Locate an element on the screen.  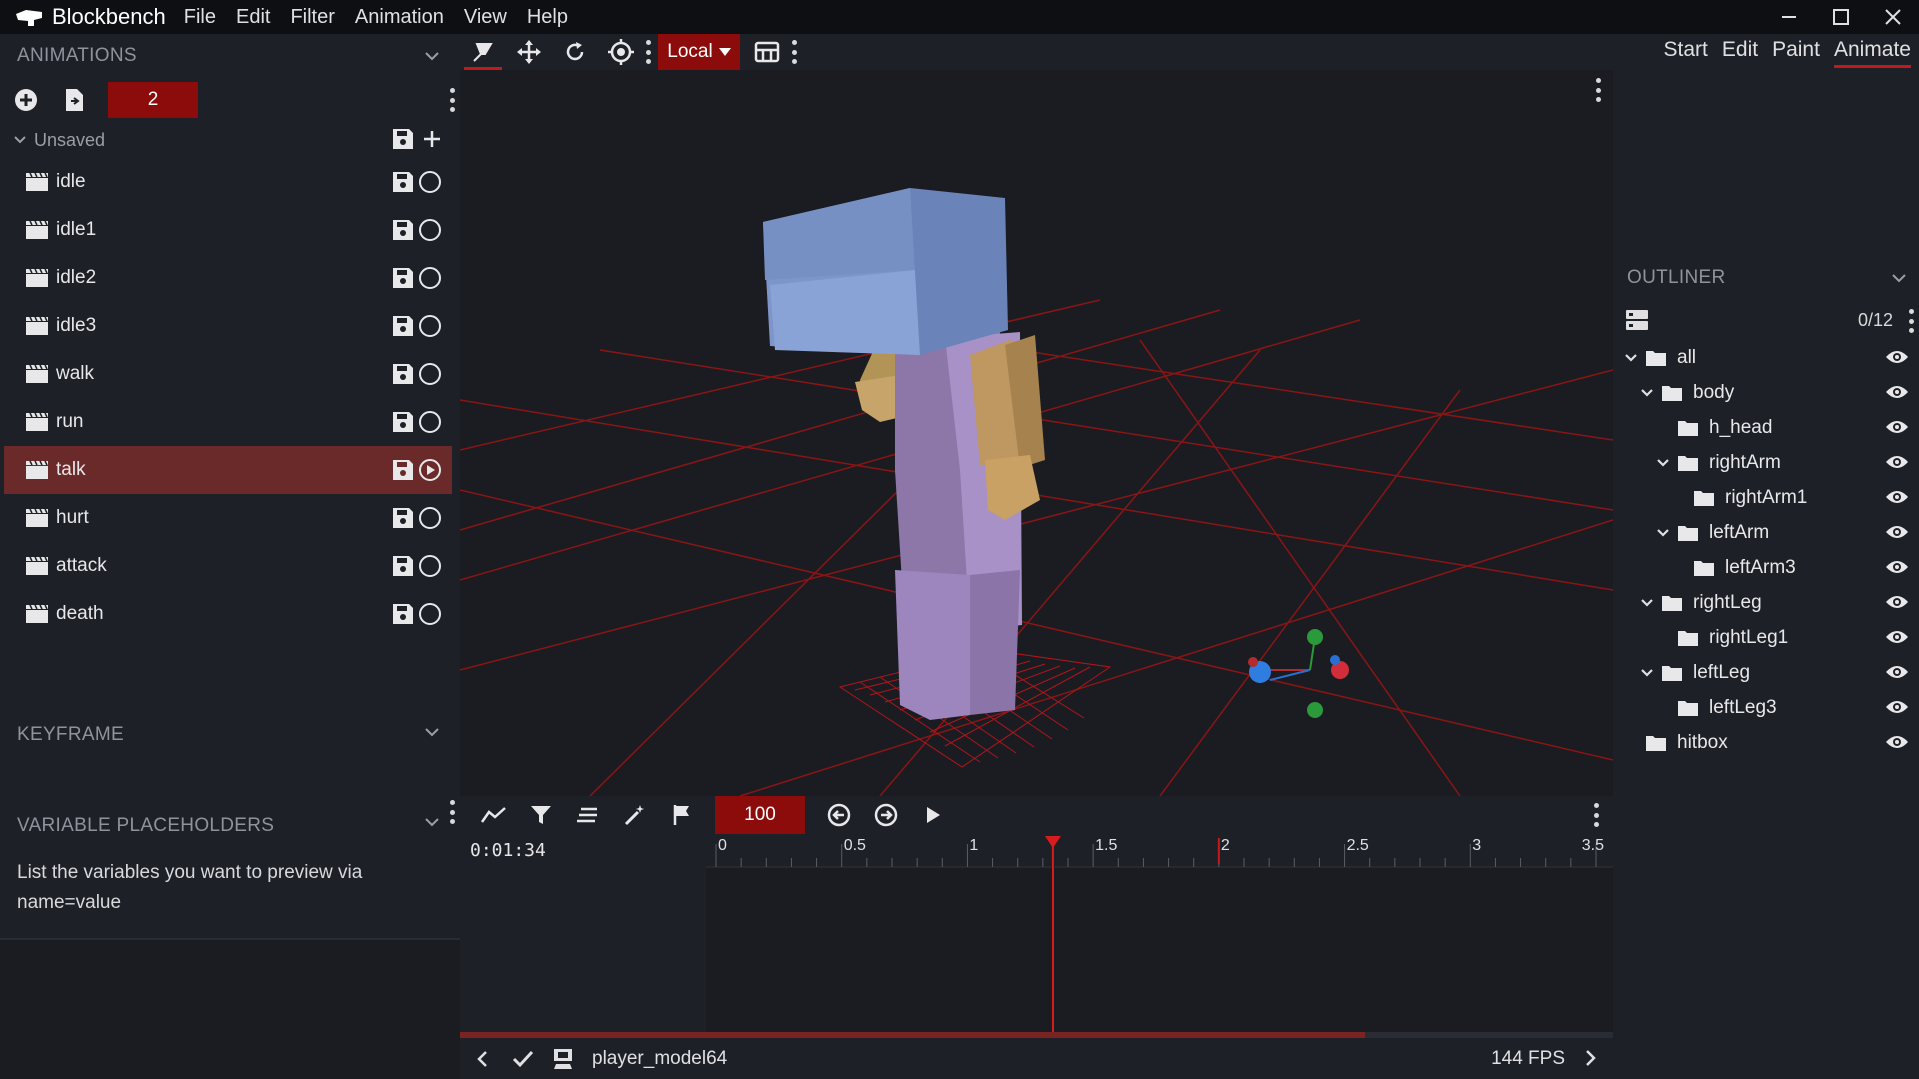
viewport-menu-button is located at coordinates (1598, 90).